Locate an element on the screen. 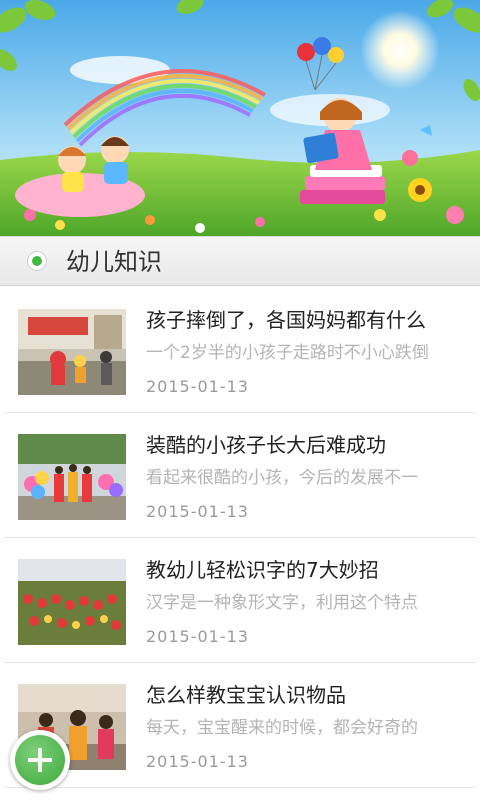 This screenshot has height=800, width=480. article-title: 孩子摔倒了，各国妈妈都有什么 is located at coordinates (286, 320).